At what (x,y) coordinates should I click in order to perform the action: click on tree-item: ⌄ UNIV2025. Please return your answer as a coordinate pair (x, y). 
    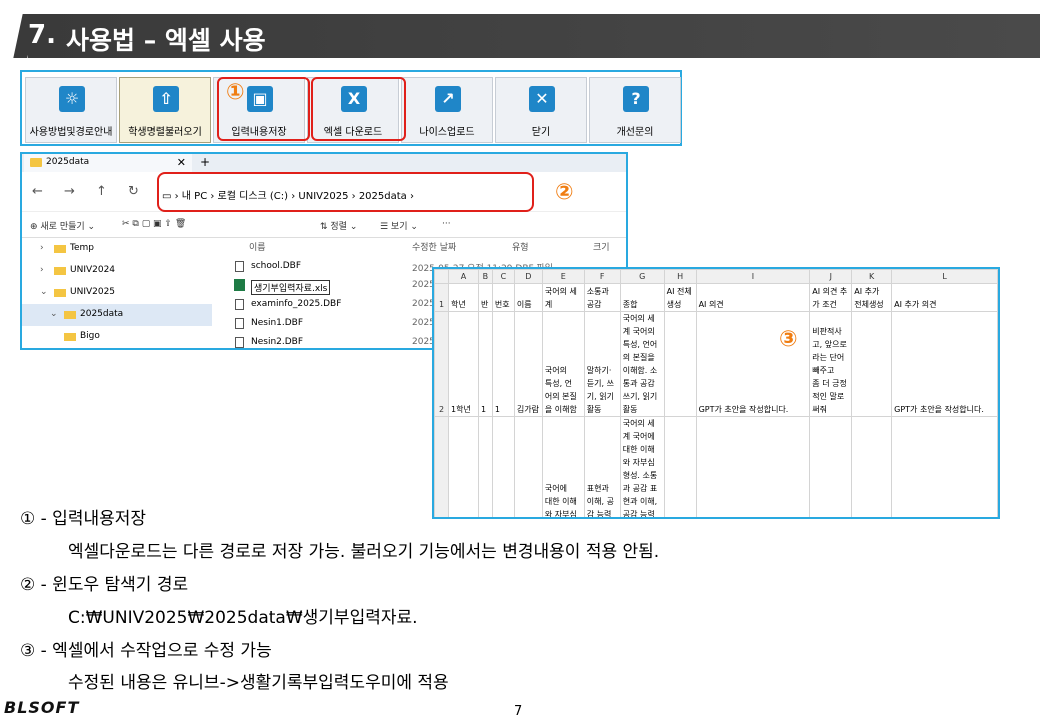
    Looking at the image, I should click on (117, 293).